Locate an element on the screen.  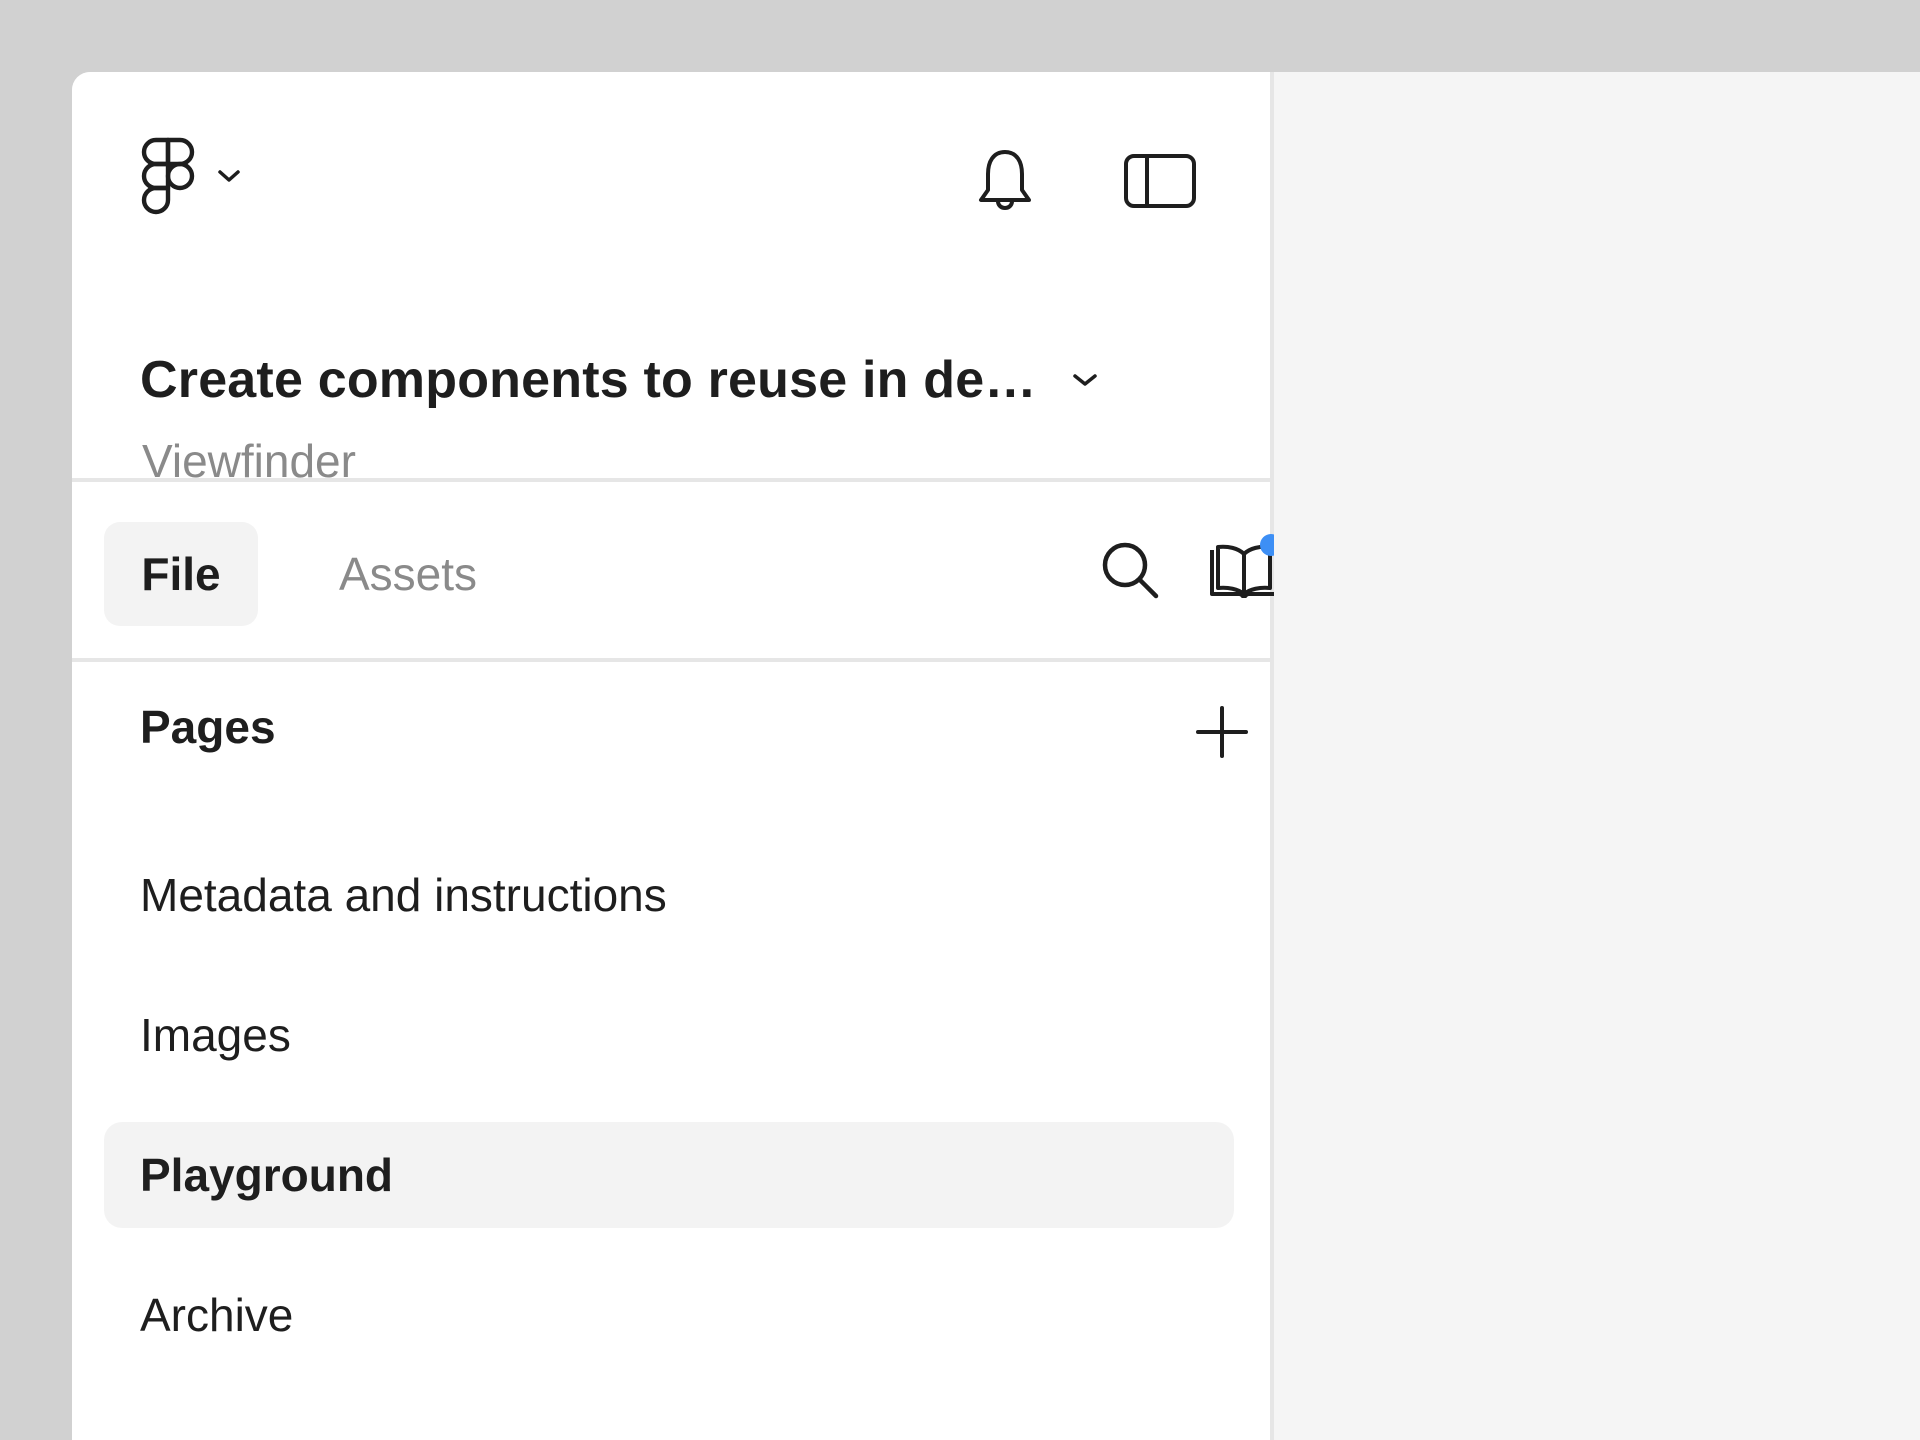
bell-icon is located at coordinates (1005, 183).